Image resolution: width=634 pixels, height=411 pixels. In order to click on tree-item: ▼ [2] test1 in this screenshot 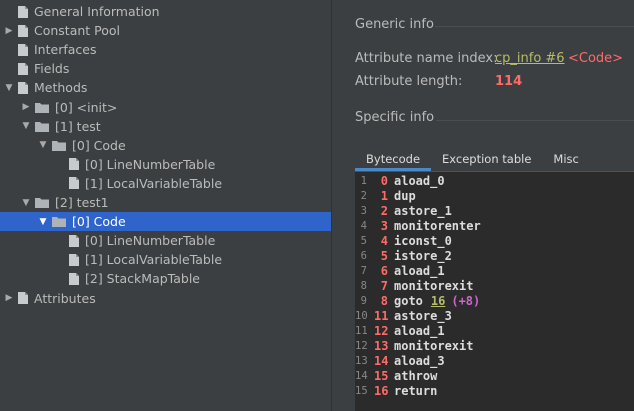, I will do `click(165, 202)`.